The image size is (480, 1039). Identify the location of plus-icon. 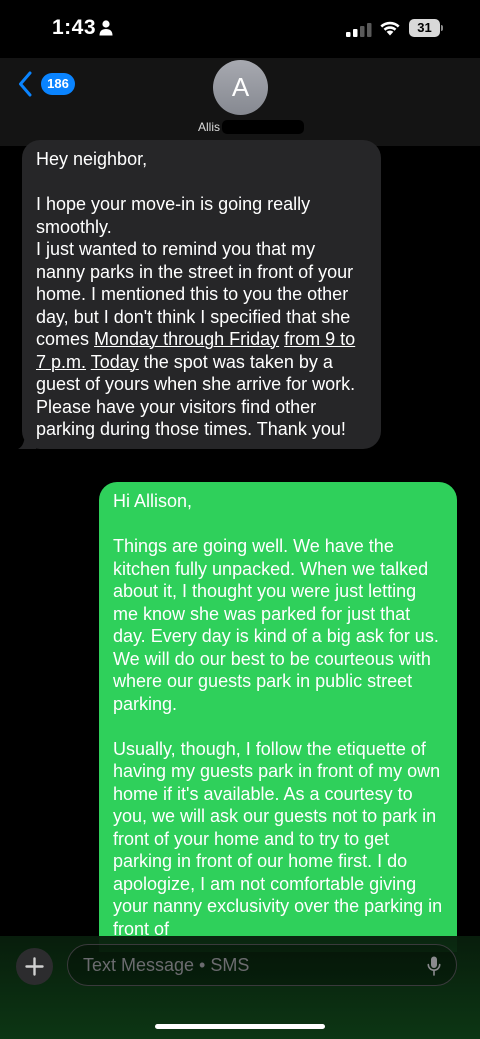
(34, 966).